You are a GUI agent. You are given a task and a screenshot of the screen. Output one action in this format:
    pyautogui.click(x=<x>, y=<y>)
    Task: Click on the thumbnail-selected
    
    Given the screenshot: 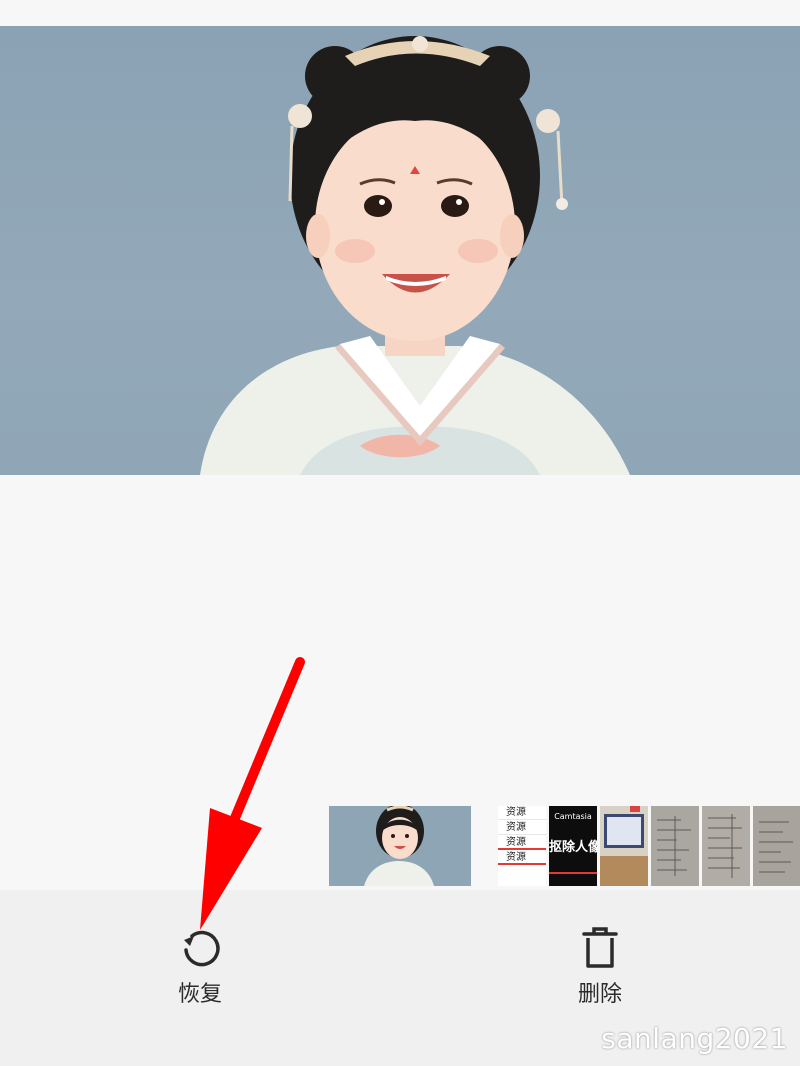 What is the action you would take?
    pyautogui.click(x=400, y=846)
    